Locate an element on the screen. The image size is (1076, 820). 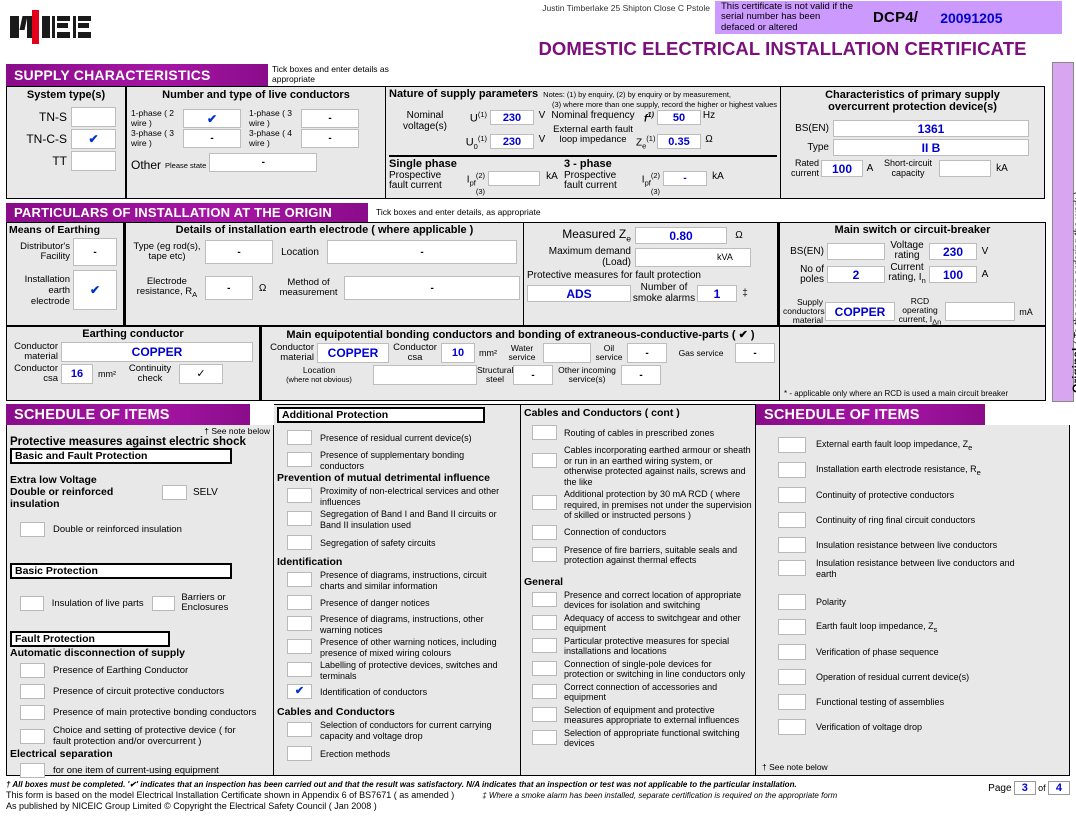
checkbox-test-voltage-drop is located at coordinates (792, 727).